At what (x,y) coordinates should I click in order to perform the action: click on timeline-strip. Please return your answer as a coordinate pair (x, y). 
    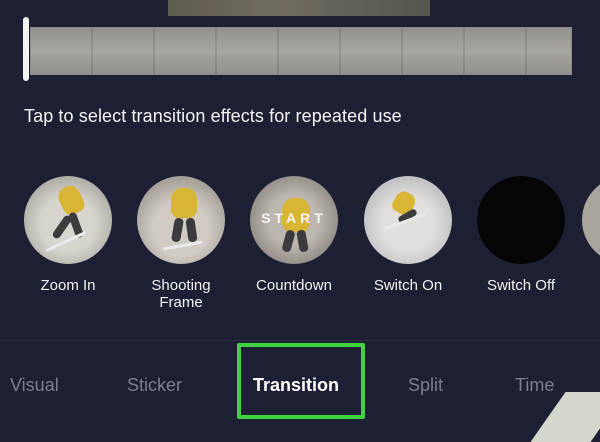
    Looking at the image, I should click on (301, 51).